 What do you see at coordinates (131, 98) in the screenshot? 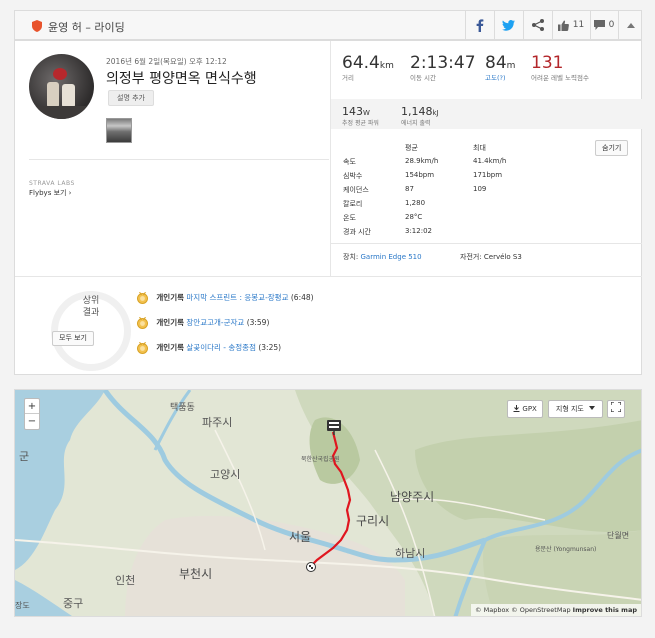
I see `add-description-button: 설명 추가` at bounding box center [131, 98].